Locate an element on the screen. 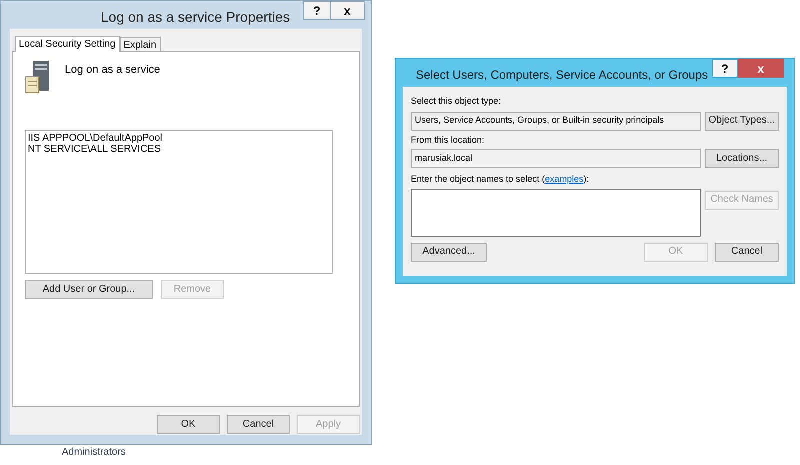  field-label: Select this object type: is located at coordinates (456, 101).